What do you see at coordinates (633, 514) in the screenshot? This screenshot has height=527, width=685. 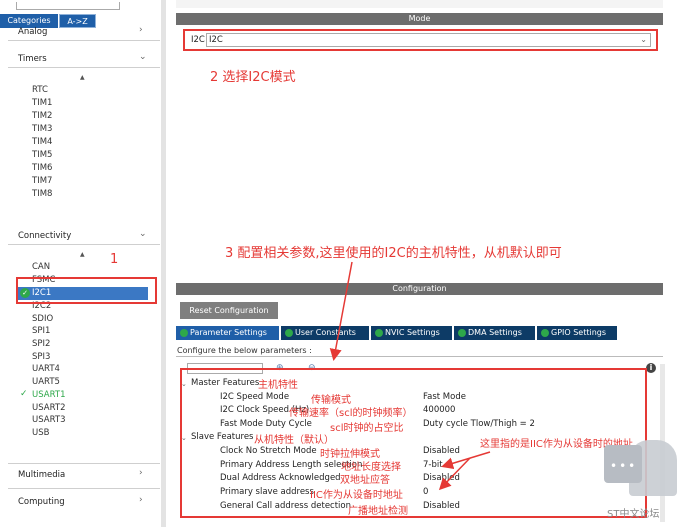 I see `watermark-text: ST中文论坛` at bounding box center [633, 514].